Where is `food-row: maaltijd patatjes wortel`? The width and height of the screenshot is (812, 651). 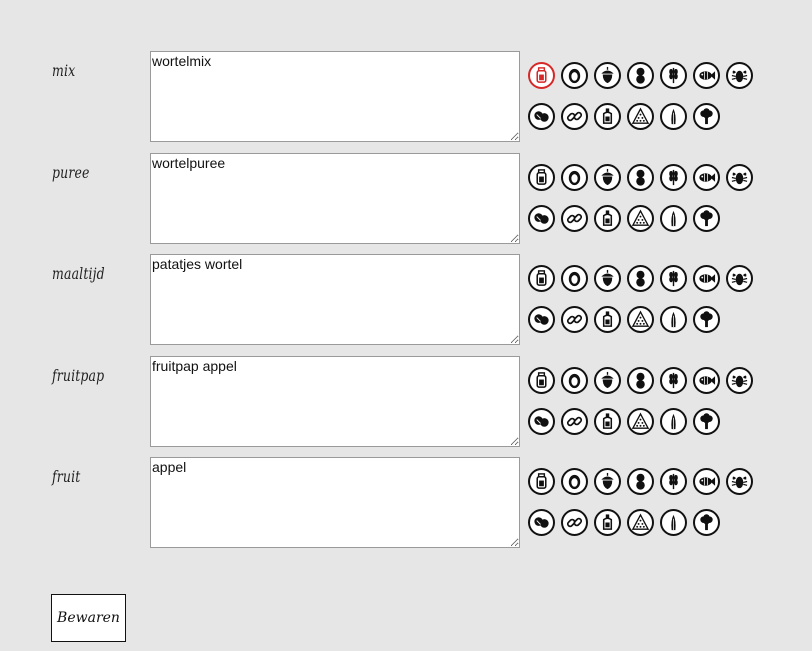
food-row: maaltijd patatjes wortel is located at coordinates (406, 301).